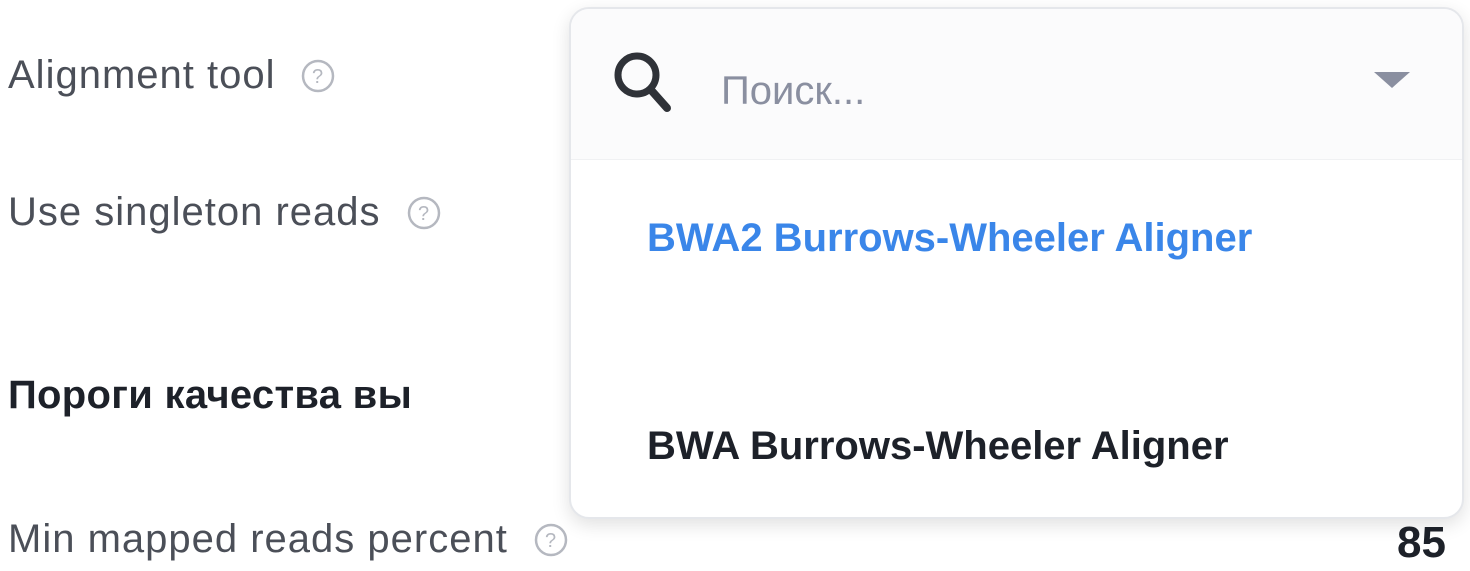 The image size is (1470, 571). Describe the element at coordinates (643, 83) in the screenshot. I see `search-icon` at that location.